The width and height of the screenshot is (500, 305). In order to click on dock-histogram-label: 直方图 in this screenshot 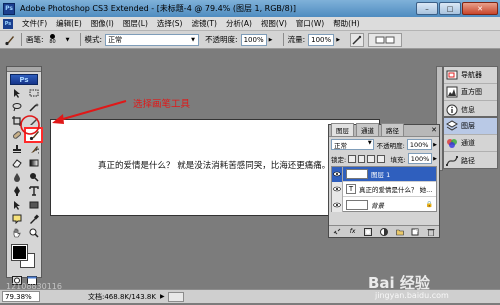, I will do `click(471, 92)`.